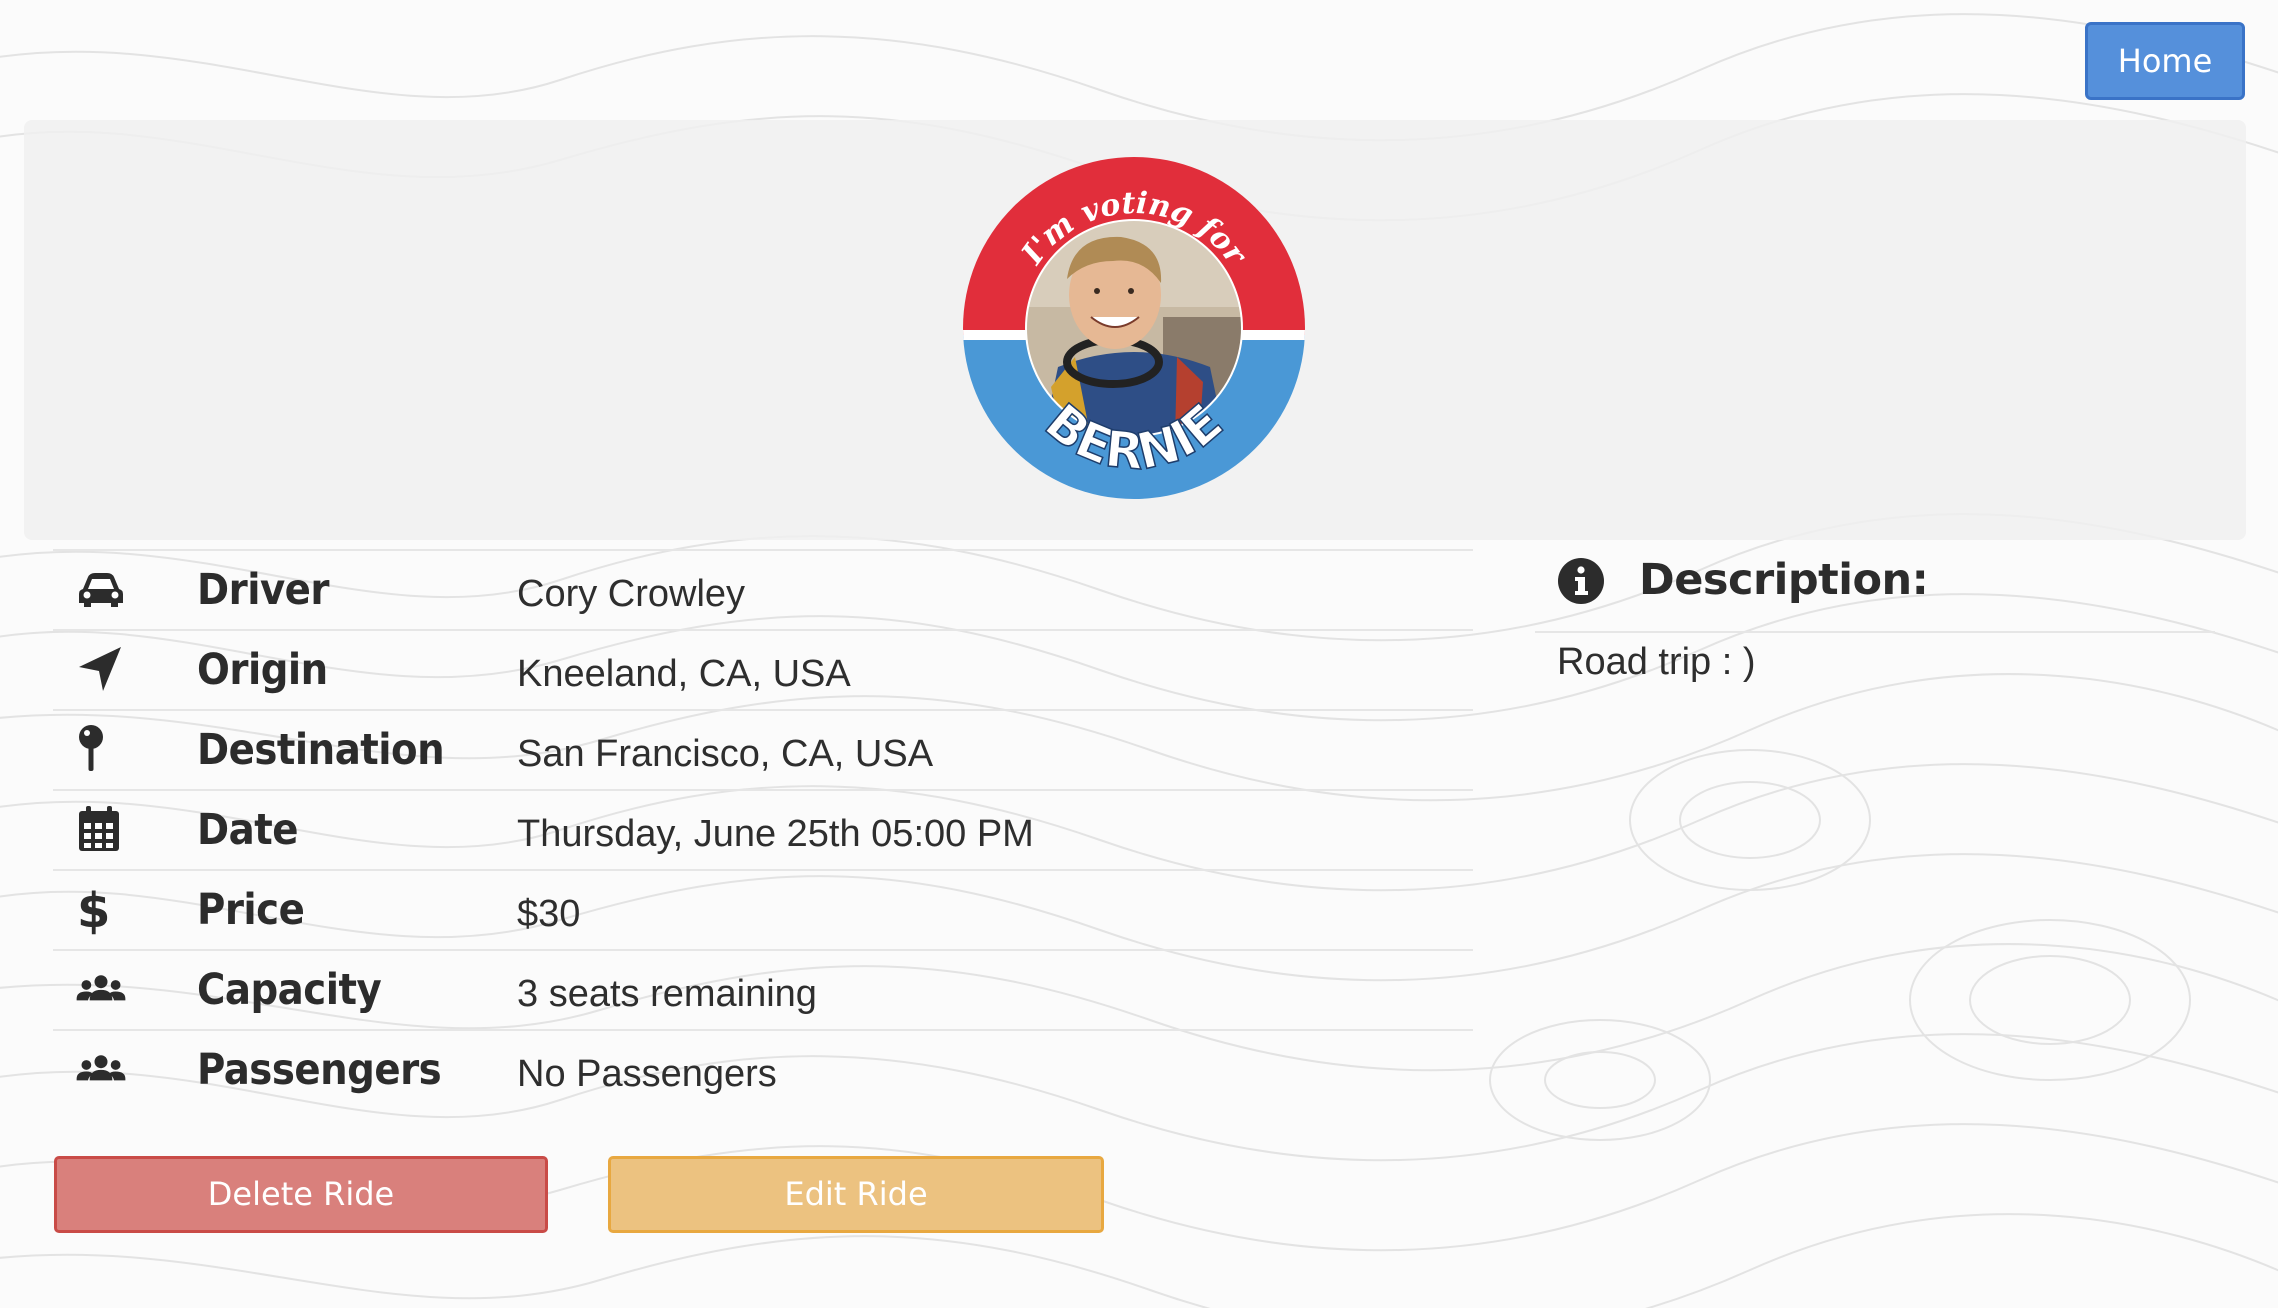 The image size is (2278, 1308). Describe the element at coordinates (251, 910) in the screenshot. I see `price-label: Price` at that location.